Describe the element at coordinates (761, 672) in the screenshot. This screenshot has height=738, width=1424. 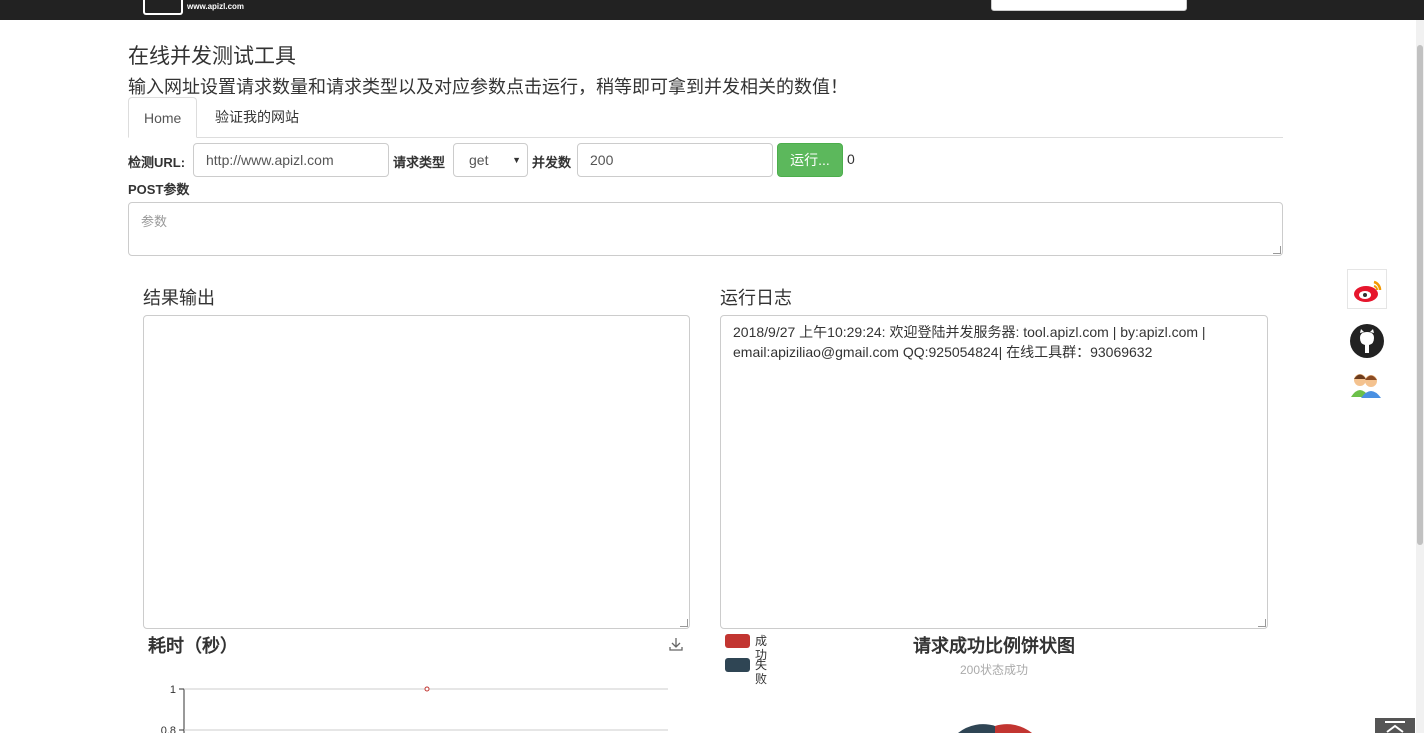
I see `legend-label: 失败` at that location.